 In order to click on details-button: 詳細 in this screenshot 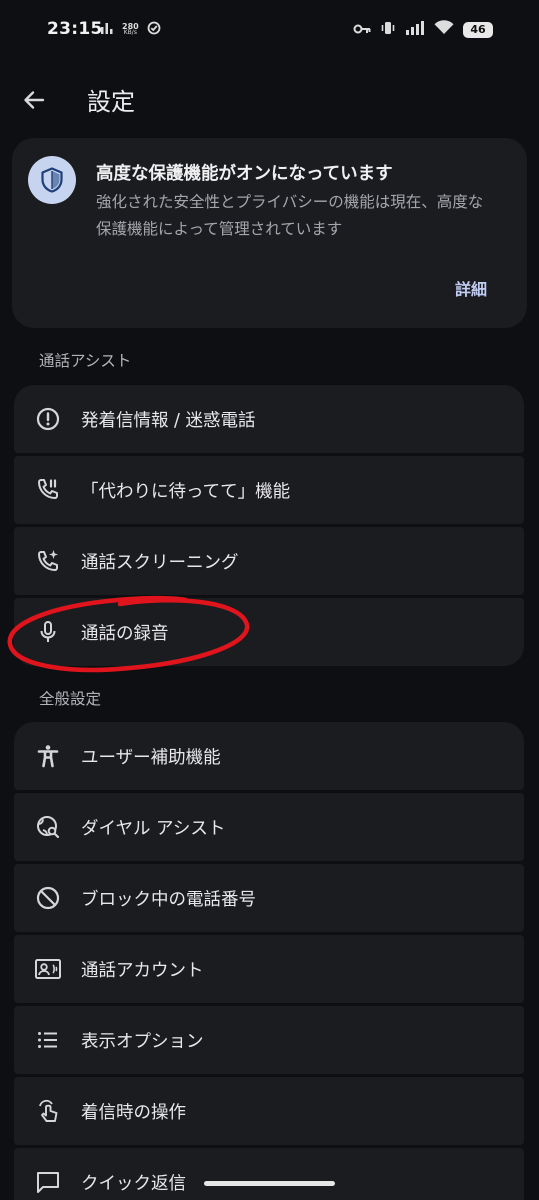, I will do `click(471, 288)`.